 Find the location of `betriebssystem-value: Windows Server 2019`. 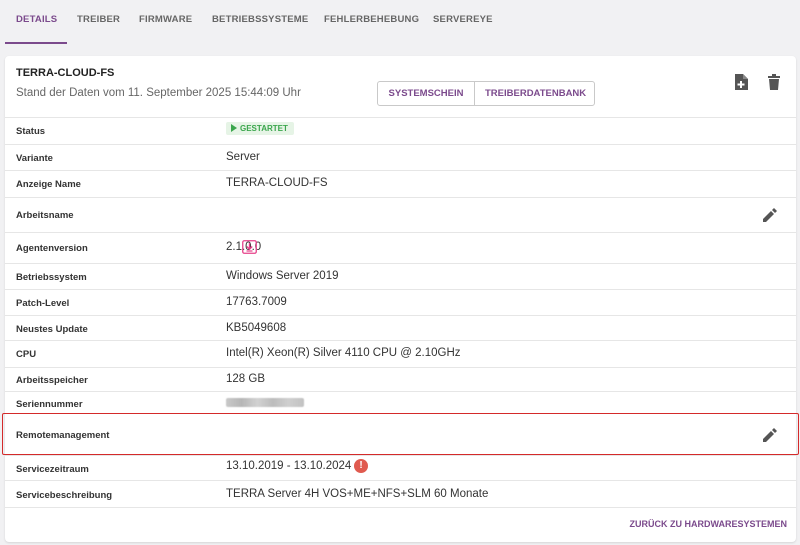

betriebssystem-value: Windows Server 2019 is located at coordinates (282, 276).